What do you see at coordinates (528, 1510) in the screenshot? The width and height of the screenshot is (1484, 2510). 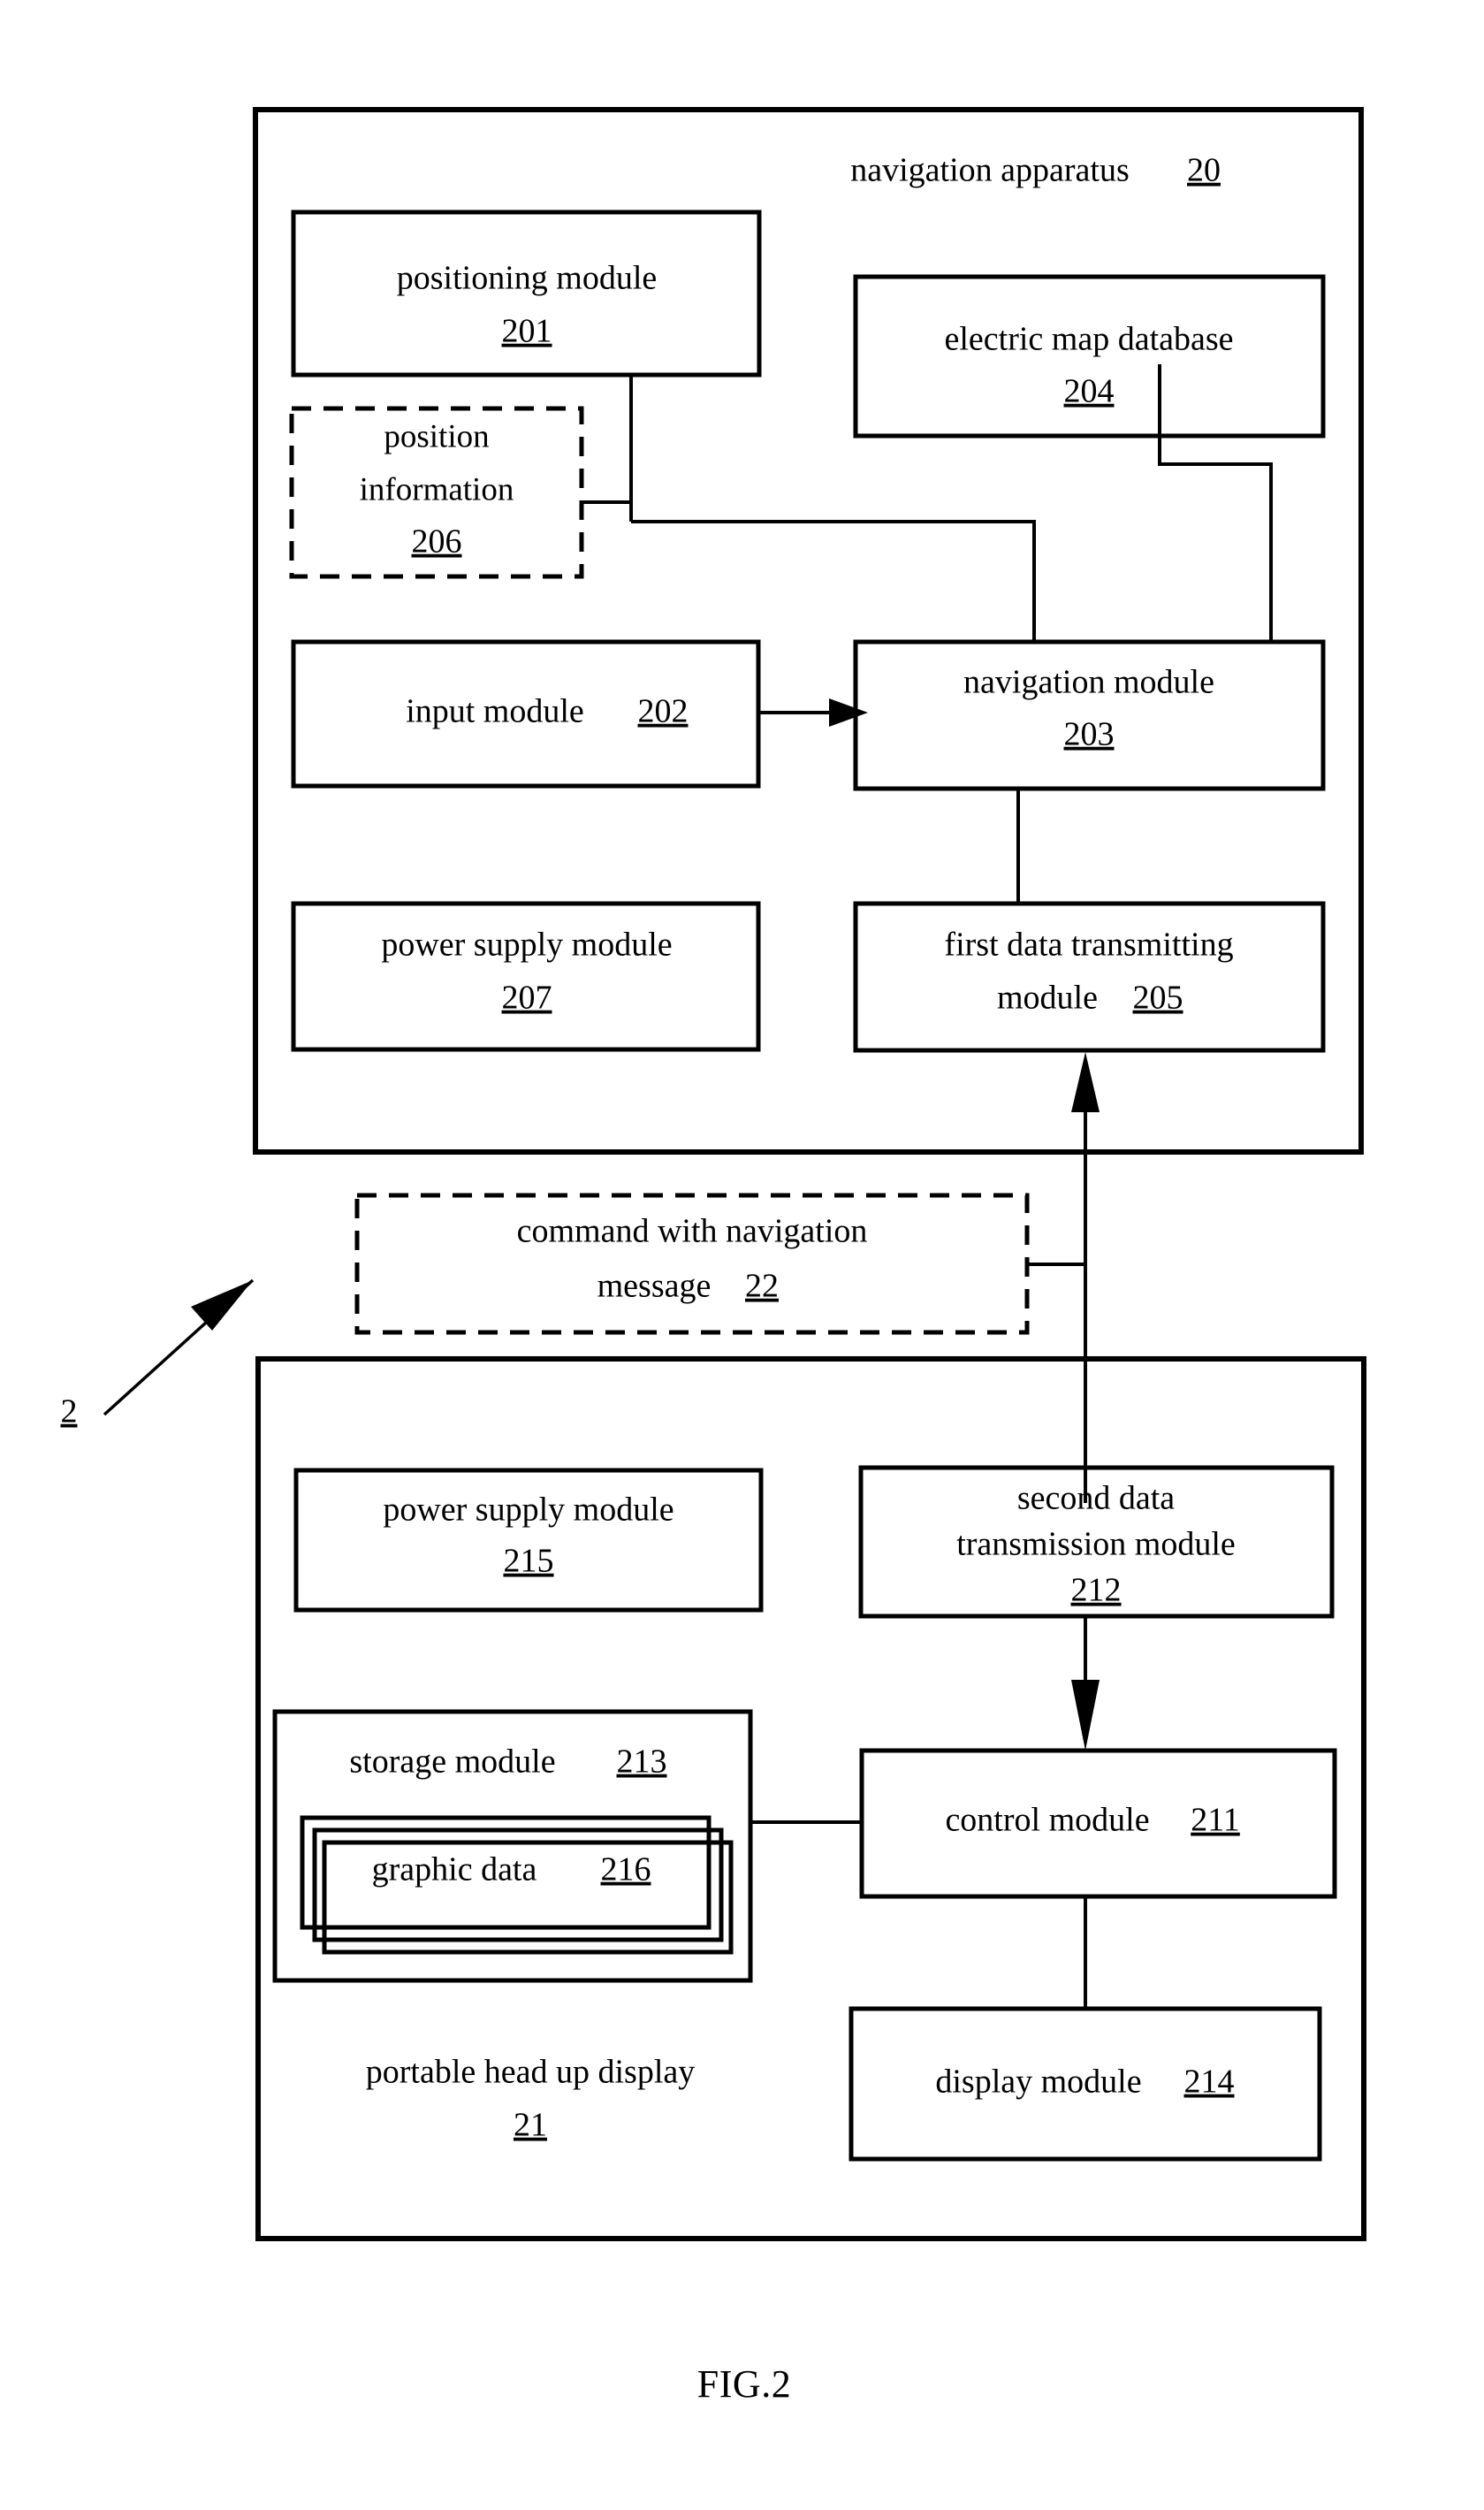 I see `power-supply-module-215-label: power supply module` at bounding box center [528, 1510].